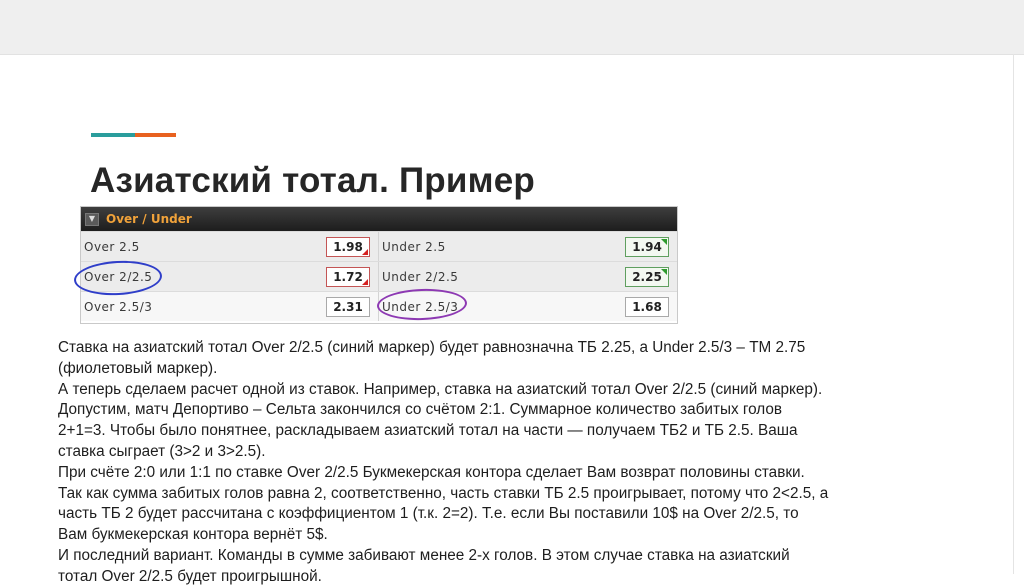 This screenshot has height=588, width=1024. Describe the element at coordinates (230, 306) in the screenshot. I see `odds-cell-over: Over 2.5/3 2.31` at that location.